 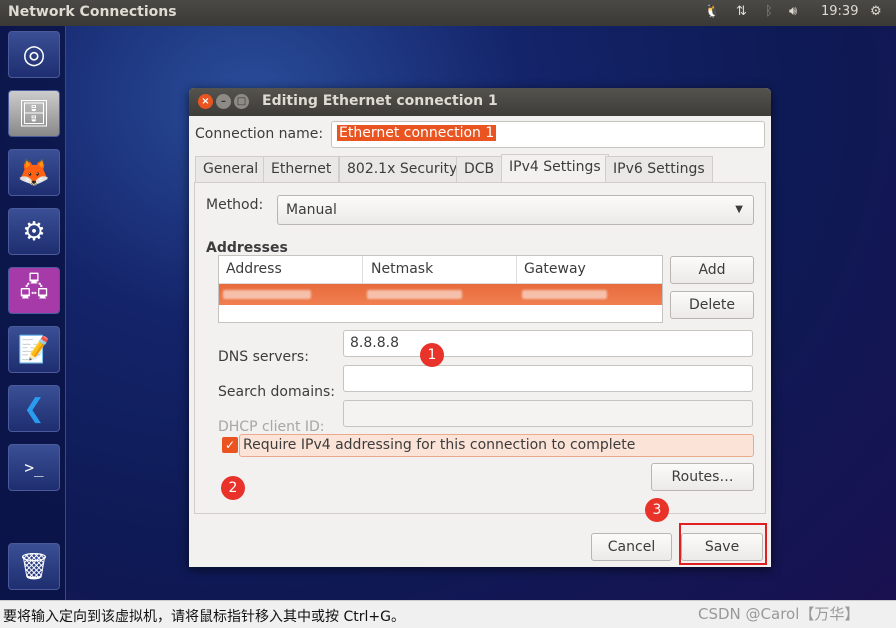 What do you see at coordinates (276, 392) in the screenshot?
I see `search-domains-label: Search domains:` at bounding box center [276, 392].